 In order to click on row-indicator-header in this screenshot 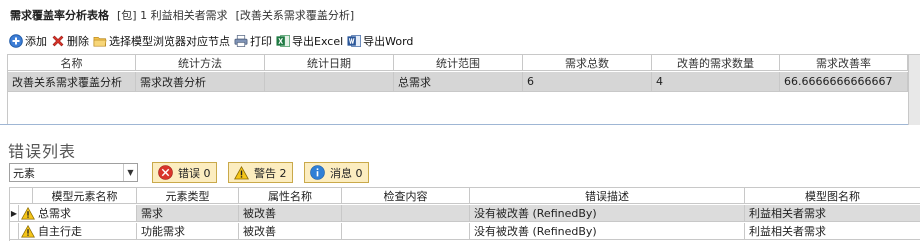, I will do `click(21, 195)`.